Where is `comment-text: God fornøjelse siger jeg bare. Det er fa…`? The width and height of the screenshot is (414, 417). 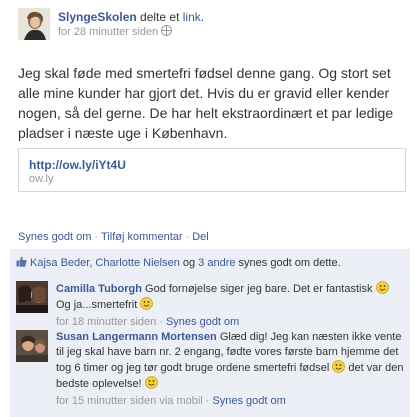
comment-text: God fornøjelse siger jeg bare. Det er fa… is located at coordinates (260, 289).